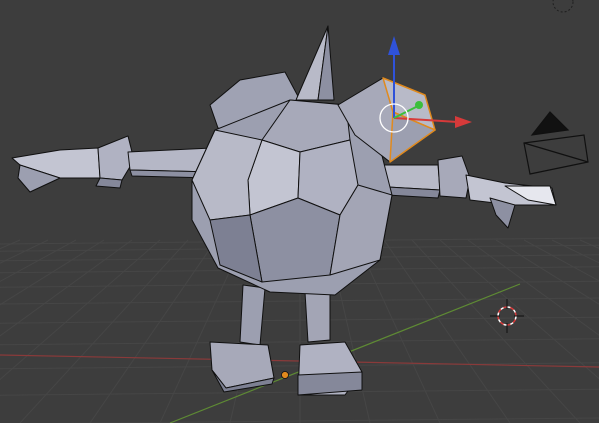  I want to click on navigation-widget, so click(563, 6).